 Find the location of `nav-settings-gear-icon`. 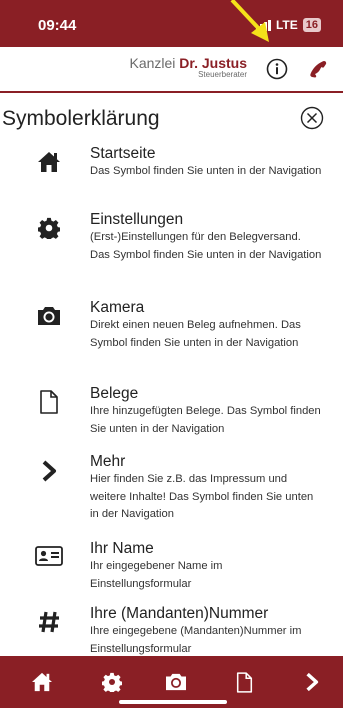

nav-settings-gear-icon is located at coordinates (112, 682).